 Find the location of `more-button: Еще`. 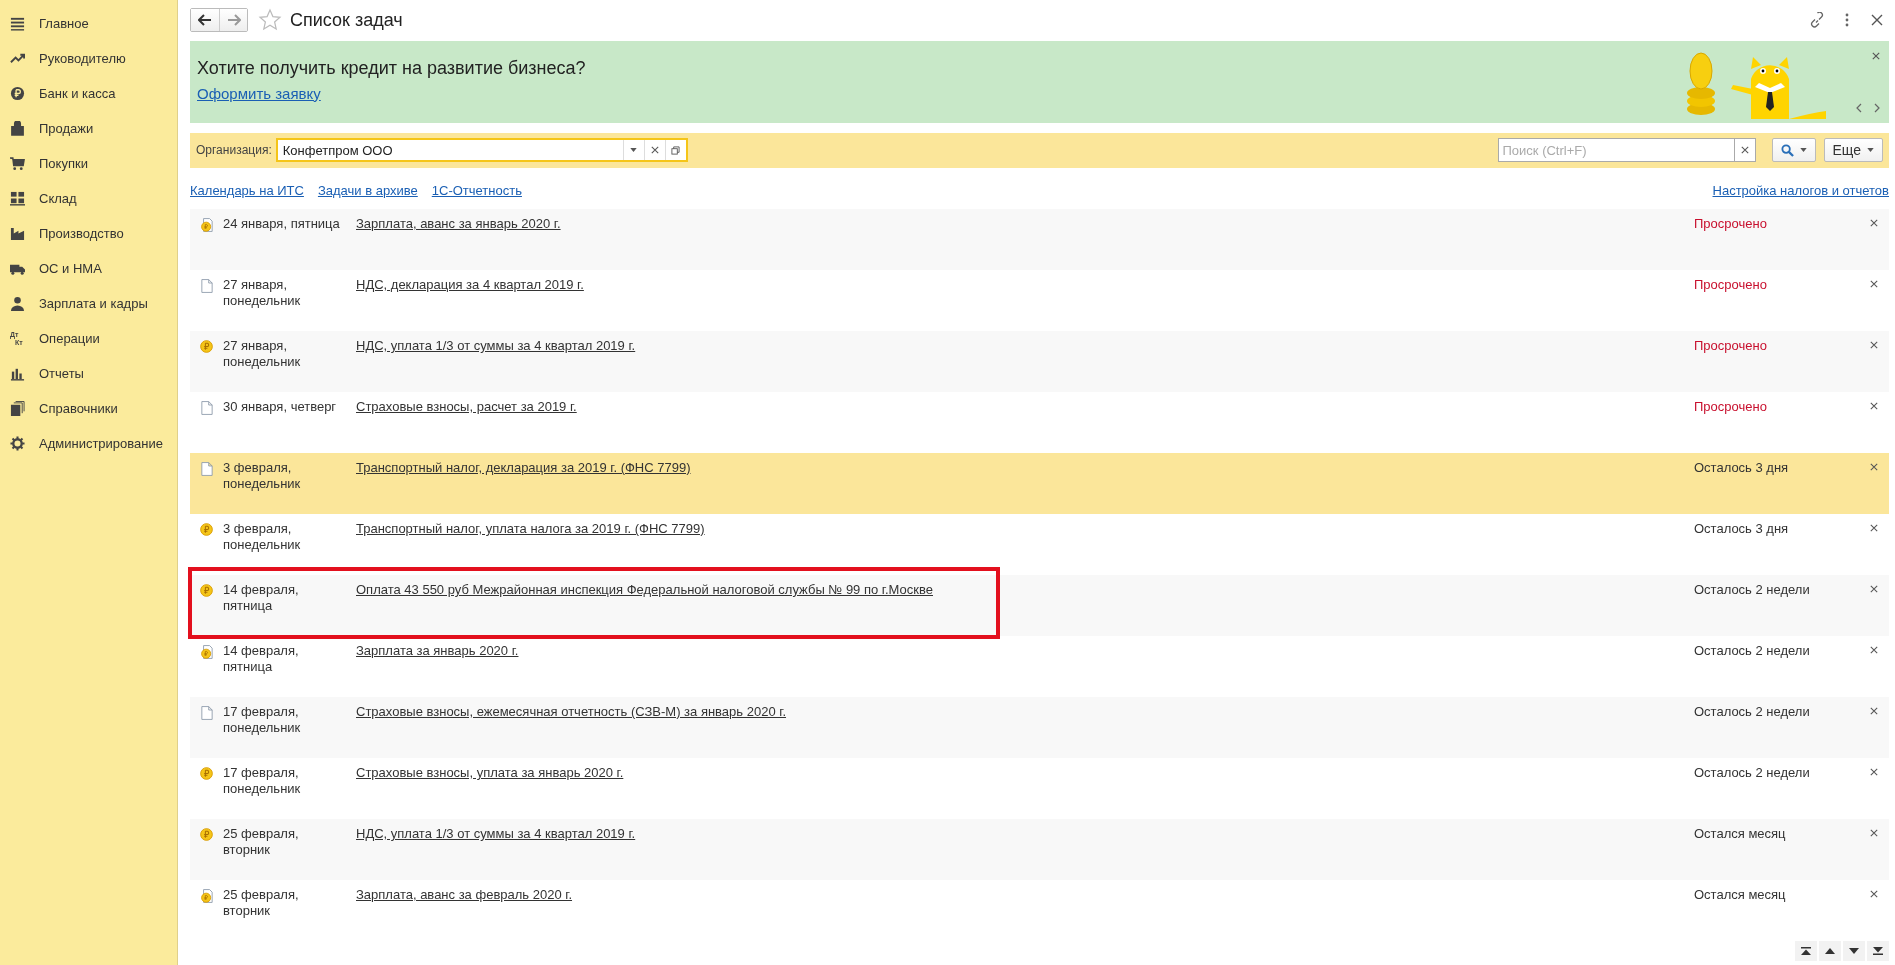

more-button: Еще is located at coordinates (1853, 150).